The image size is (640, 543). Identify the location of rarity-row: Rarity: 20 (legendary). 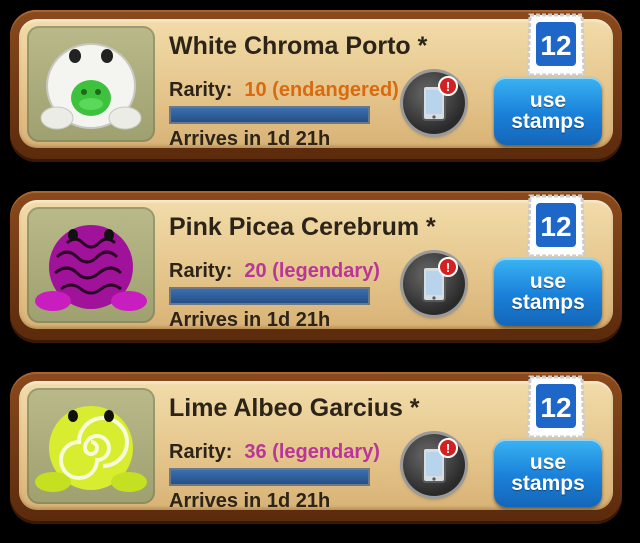
(274, 271).